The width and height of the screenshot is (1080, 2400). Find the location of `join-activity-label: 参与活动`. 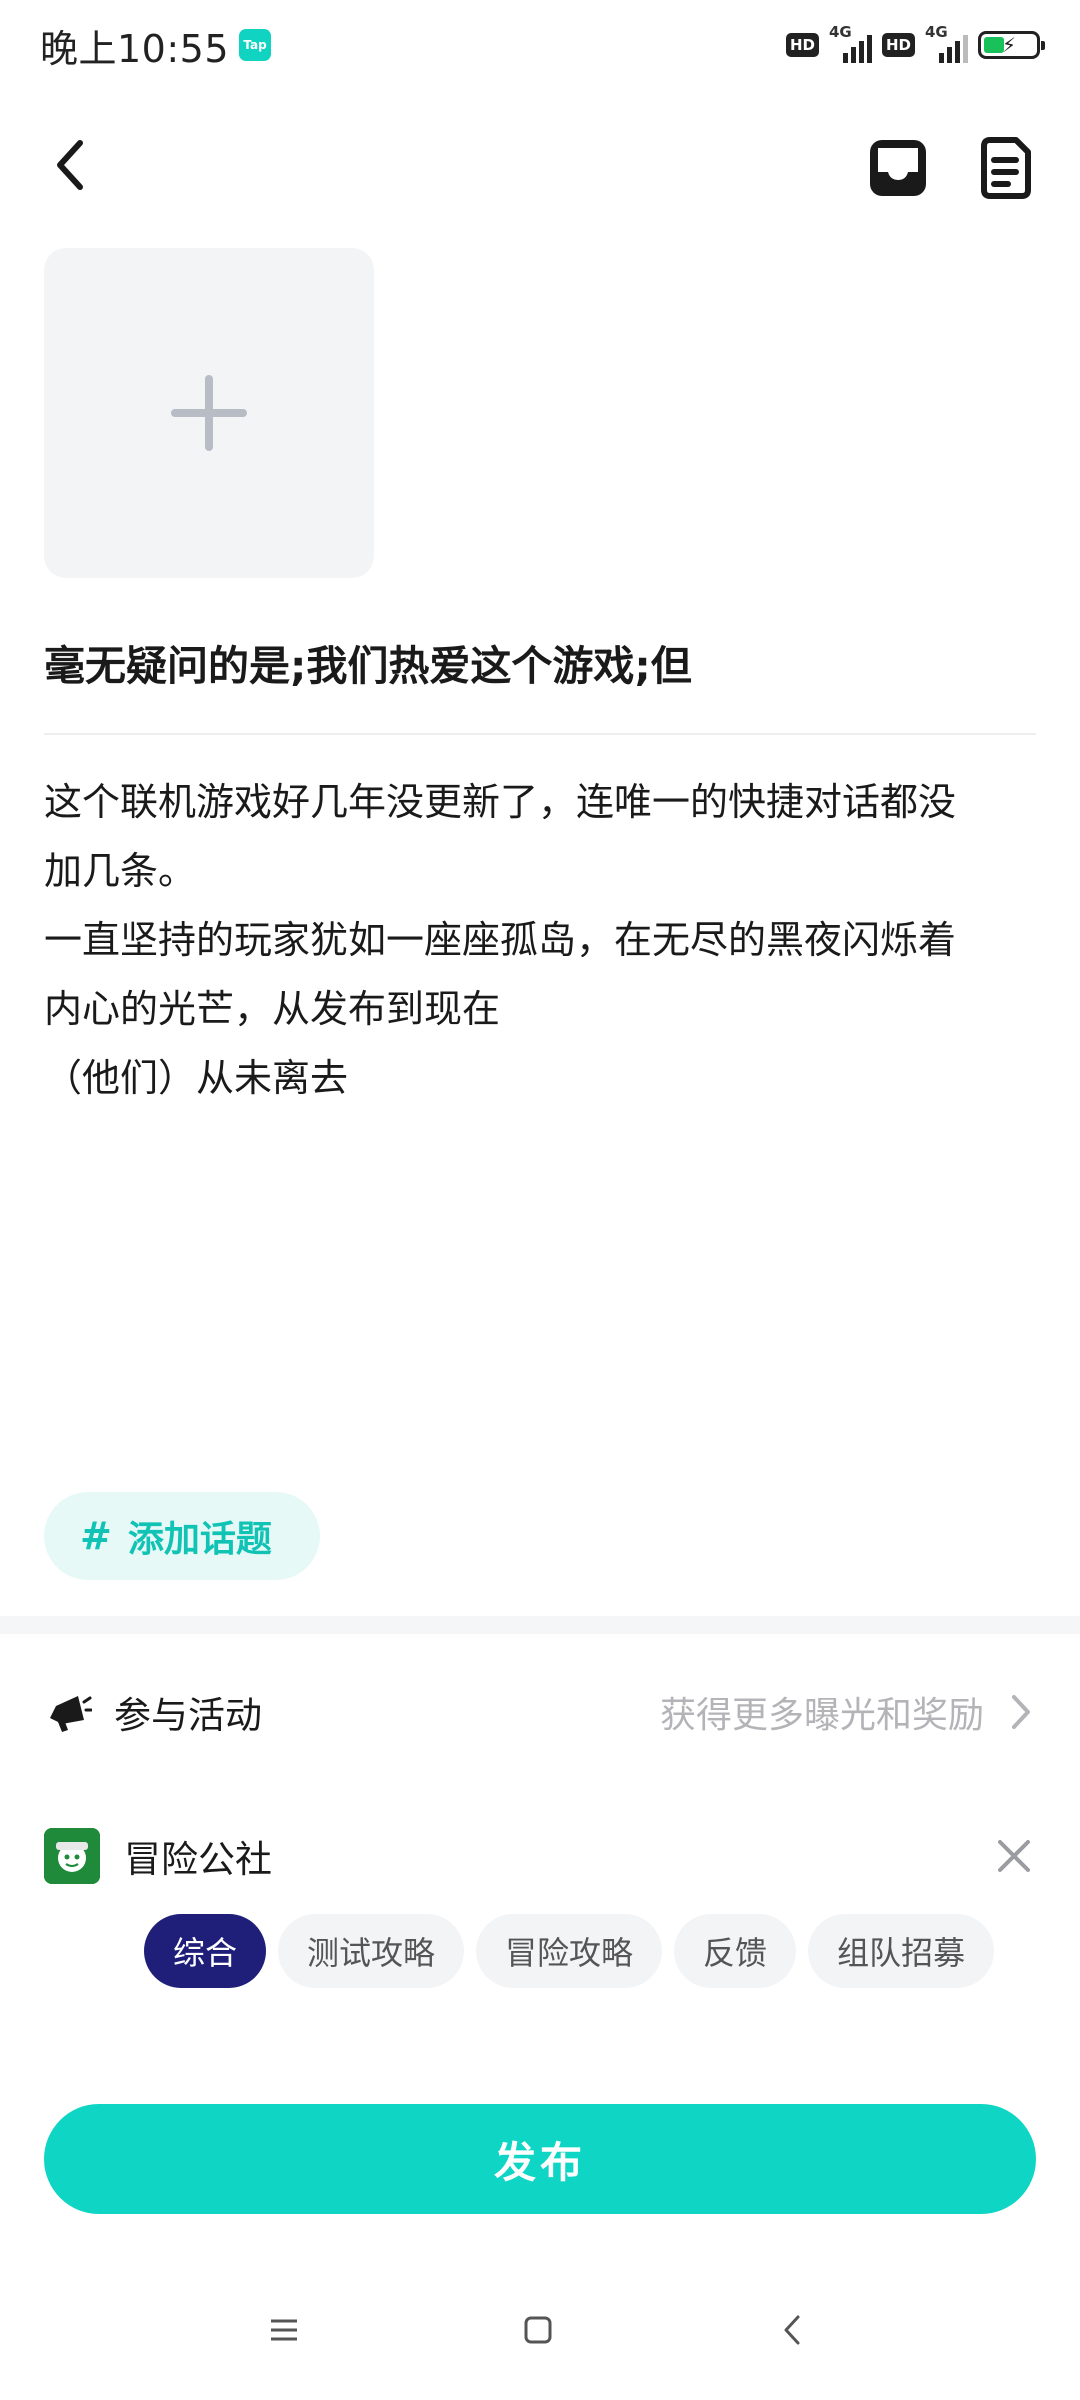

join-activity-label: 参与活动 is located at coordinates (188, 1715).